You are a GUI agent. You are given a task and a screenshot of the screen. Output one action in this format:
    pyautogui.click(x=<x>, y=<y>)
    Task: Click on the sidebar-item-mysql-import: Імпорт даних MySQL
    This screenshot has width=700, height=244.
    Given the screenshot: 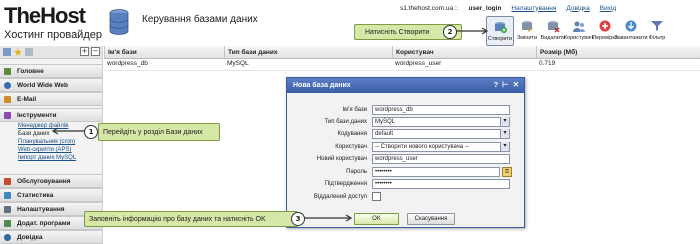 What is the action you would take?
    pyautogui.click(x=47, y=158)
    